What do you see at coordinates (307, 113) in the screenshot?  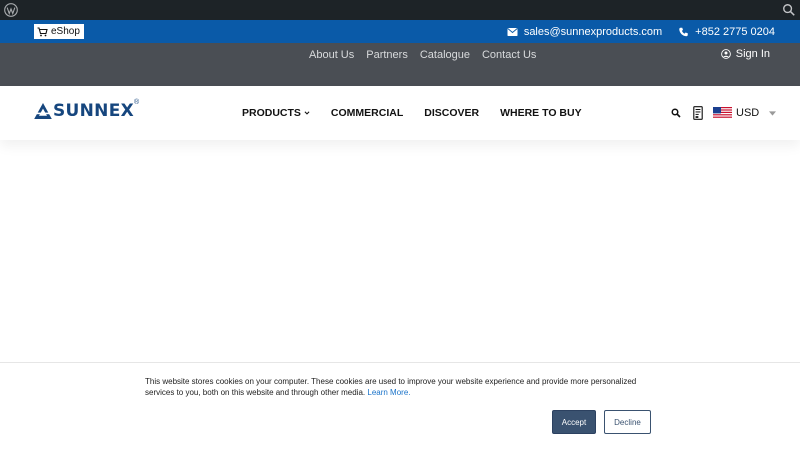 I see `chevron-down-icon` at bounding box center [307, 113].